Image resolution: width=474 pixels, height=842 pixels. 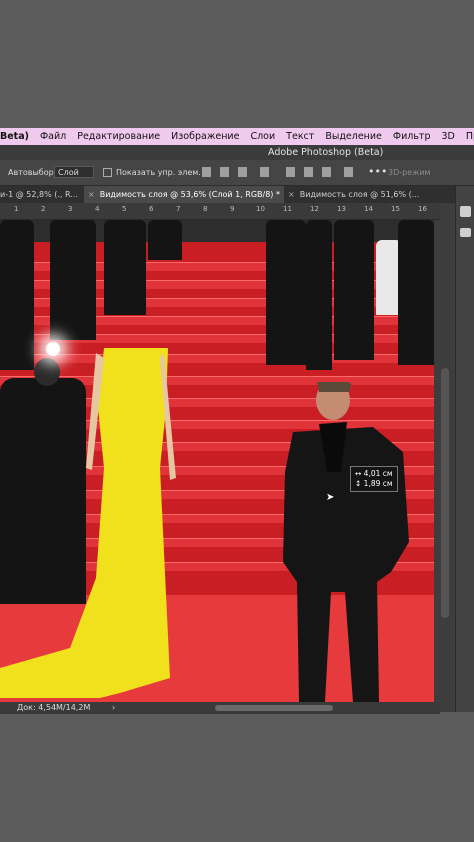 I want to click on move-cursor-icon: ➤, so click(x=330, y=497).